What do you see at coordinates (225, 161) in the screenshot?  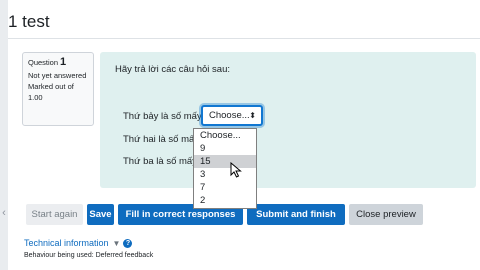 I see `dropdown-option-hovered: 15` at bounding box center [225, 161].